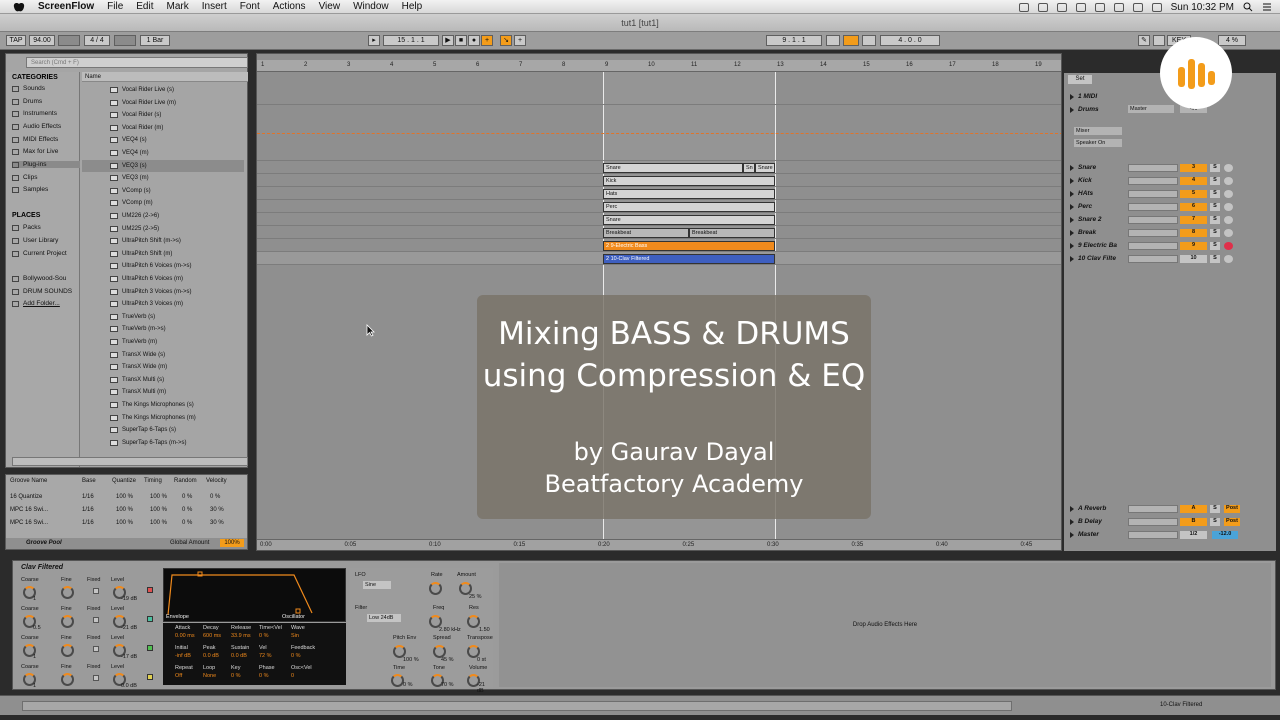 This screenshot has width=1280, height=720. Describe the element at coordinates (30, 189) in the screenshot. I see `category-samples: Samples` at that location.